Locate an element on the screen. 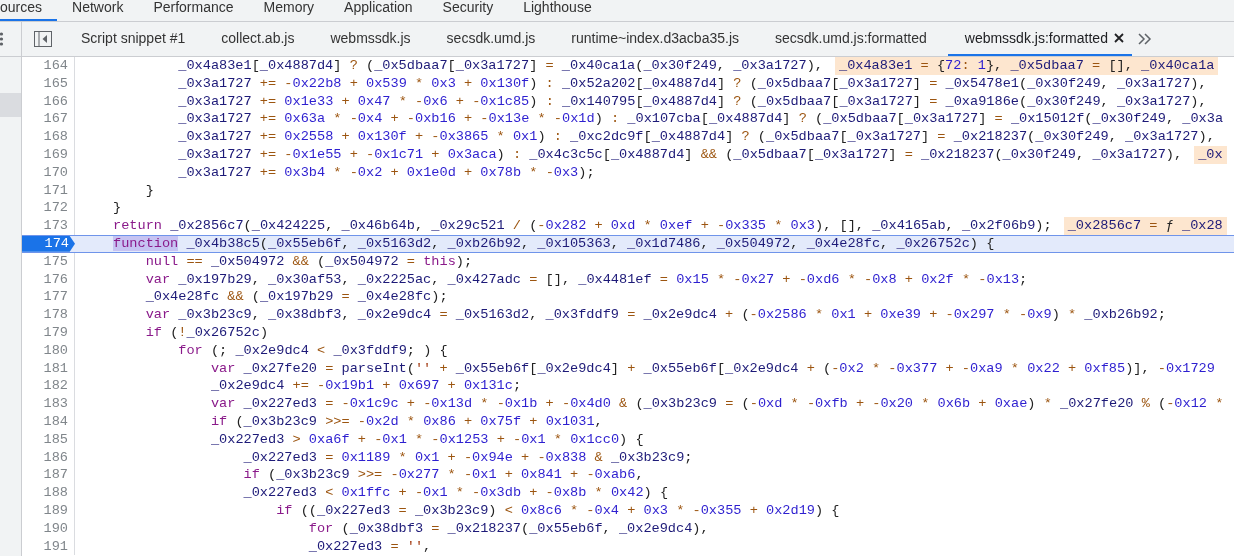  code-line: _0x3a1727 += 0x2558 + 0x130f + -0x3865 * 0x1) : _0xc2dc9f[_0x4887d4] ? (_0x5dbaa7[_0x3a1727] = _0x218237(_0x30f249, _0x3a1727), is located at coordinates (696, 137).